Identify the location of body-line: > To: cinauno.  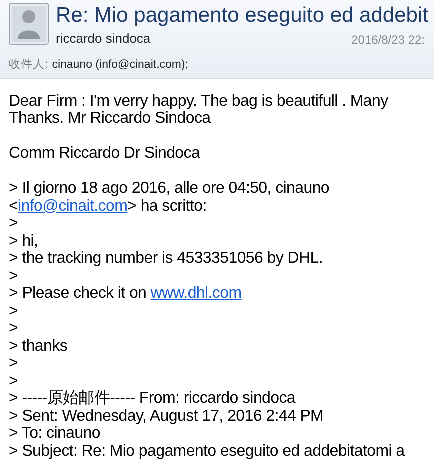
(55, 434).